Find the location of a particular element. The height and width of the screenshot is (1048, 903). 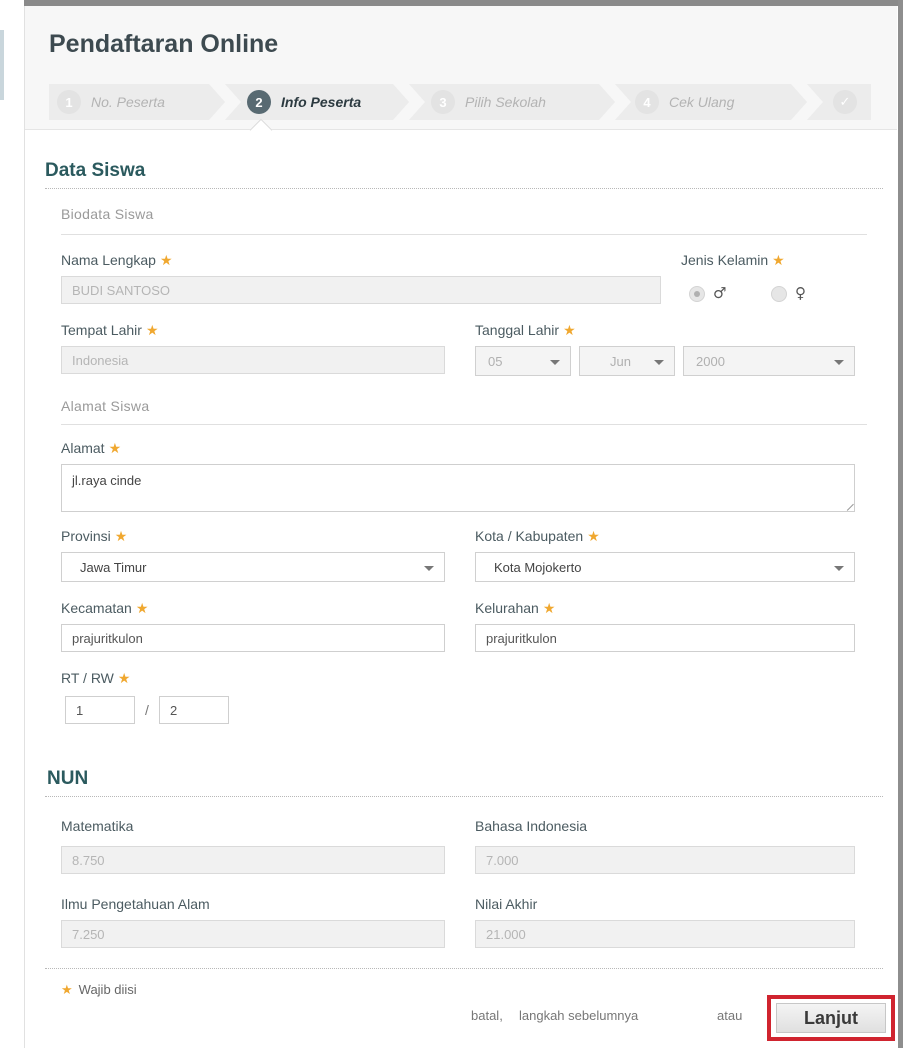

jenis-kelamin-label: Jenis Kelamin ★ is located at coordinates (733, 260).